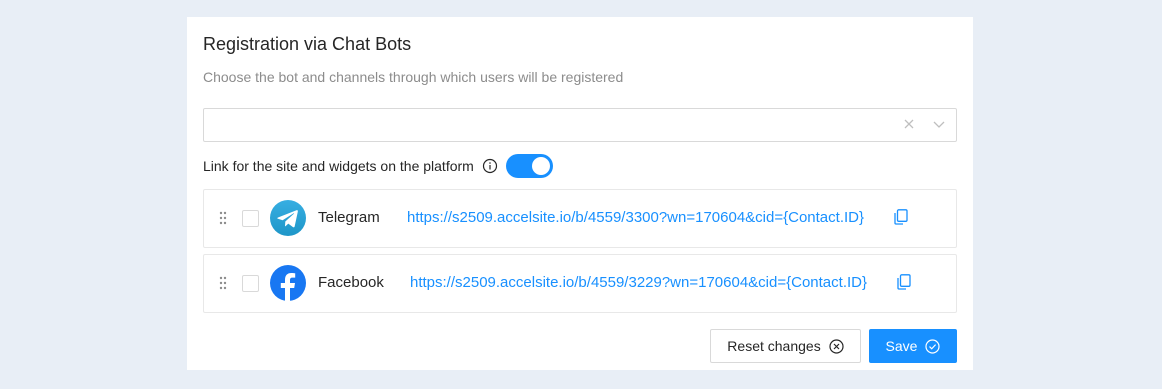  Describe the element at coordinates (490, 166) in the screenshot. I see `info-icon` at that location.